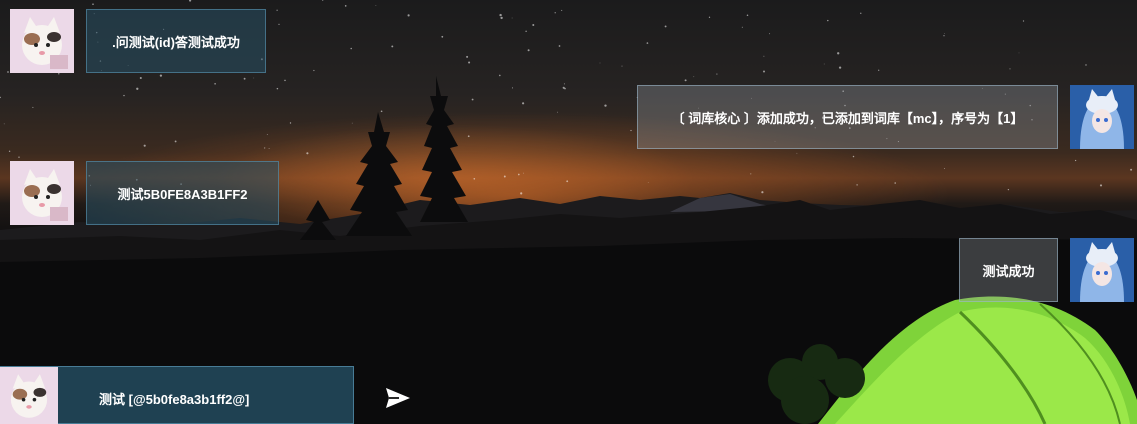 The width and height of the screenshot is (1137, 424). I want to click on message-text: 测试5B0FE8A3B1FF2, so click(182, 194).